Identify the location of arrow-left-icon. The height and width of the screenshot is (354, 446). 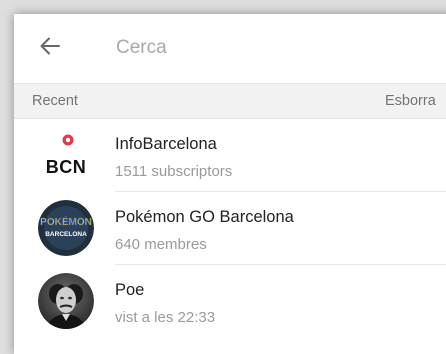
(50, 48).